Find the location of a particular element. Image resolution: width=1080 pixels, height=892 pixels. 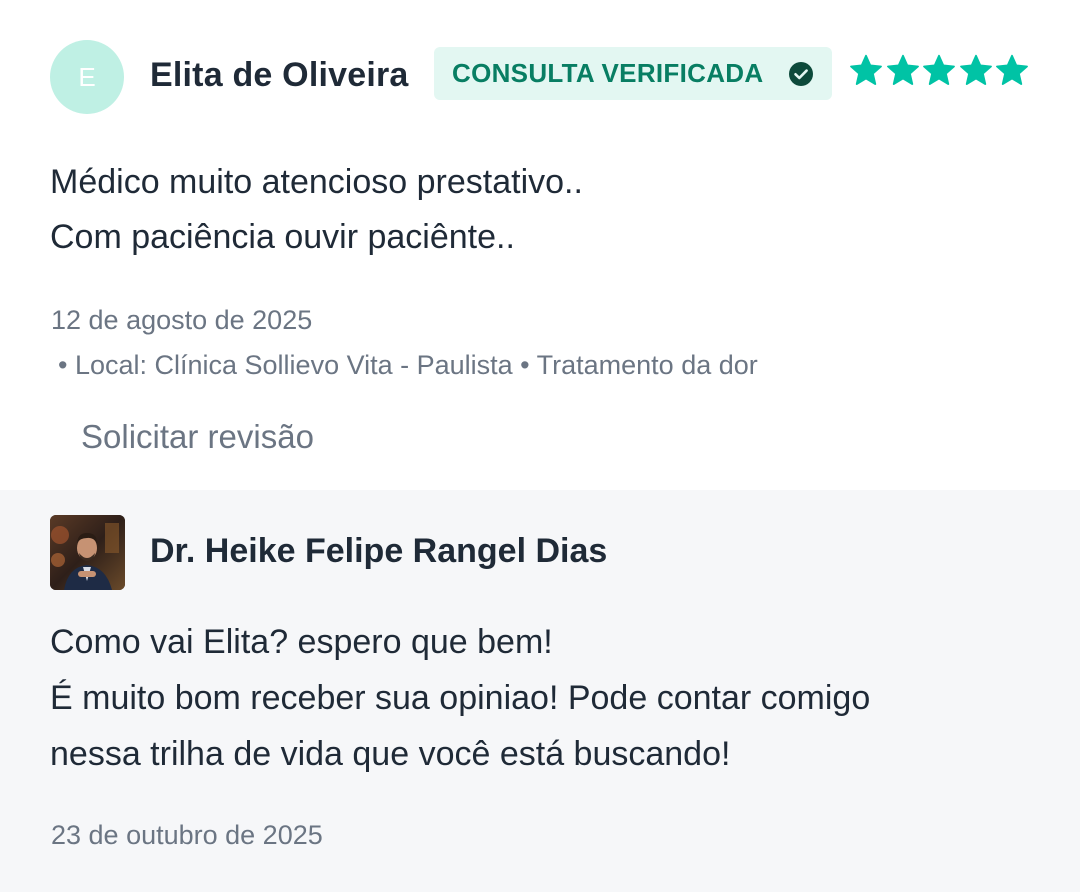

review-date: 12 de agosto de 2025 is located at coordinates (182, 320).